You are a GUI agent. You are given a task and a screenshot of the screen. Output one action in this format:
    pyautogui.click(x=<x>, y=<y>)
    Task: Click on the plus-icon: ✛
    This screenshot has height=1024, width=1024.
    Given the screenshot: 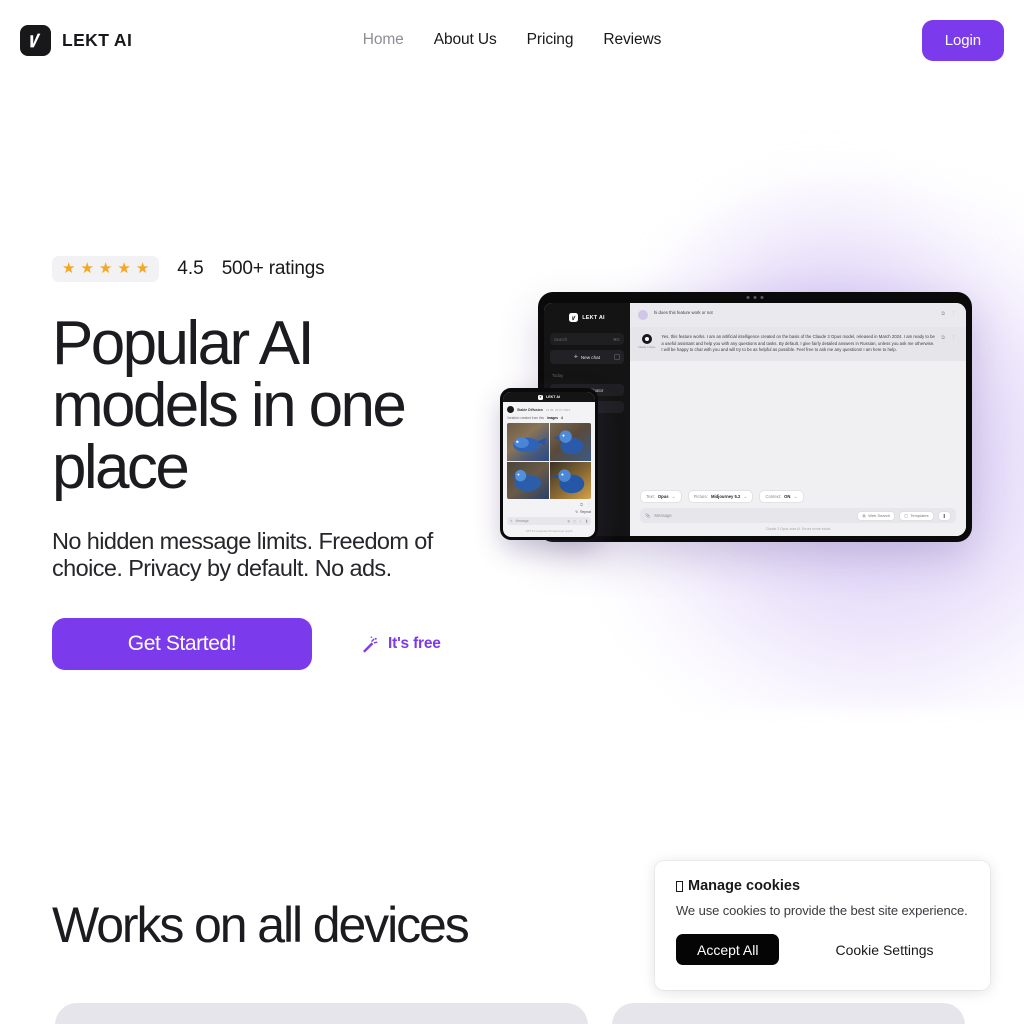 What is the action you would take?
    pyautogui.click(x=575, y=356)
    